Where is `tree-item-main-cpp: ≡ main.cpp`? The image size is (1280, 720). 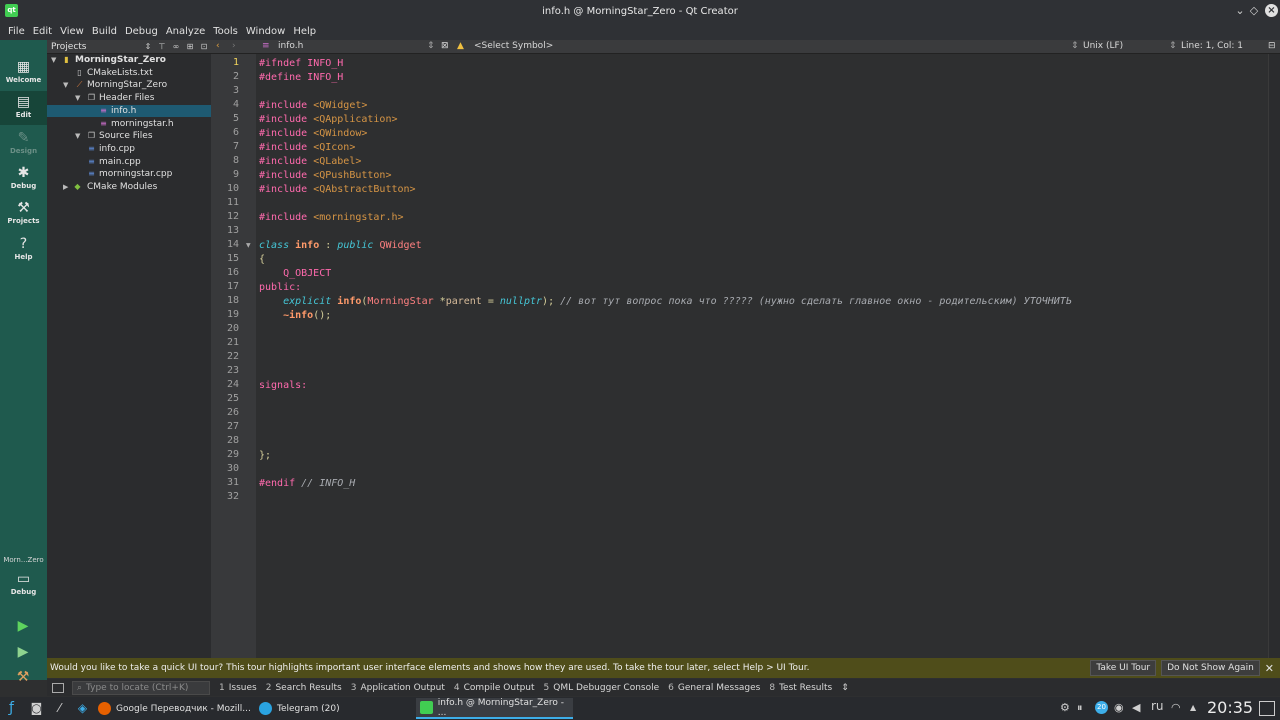 tree-item-main-cpp: ≡ main.cpp is located at coordinates (129, 162).